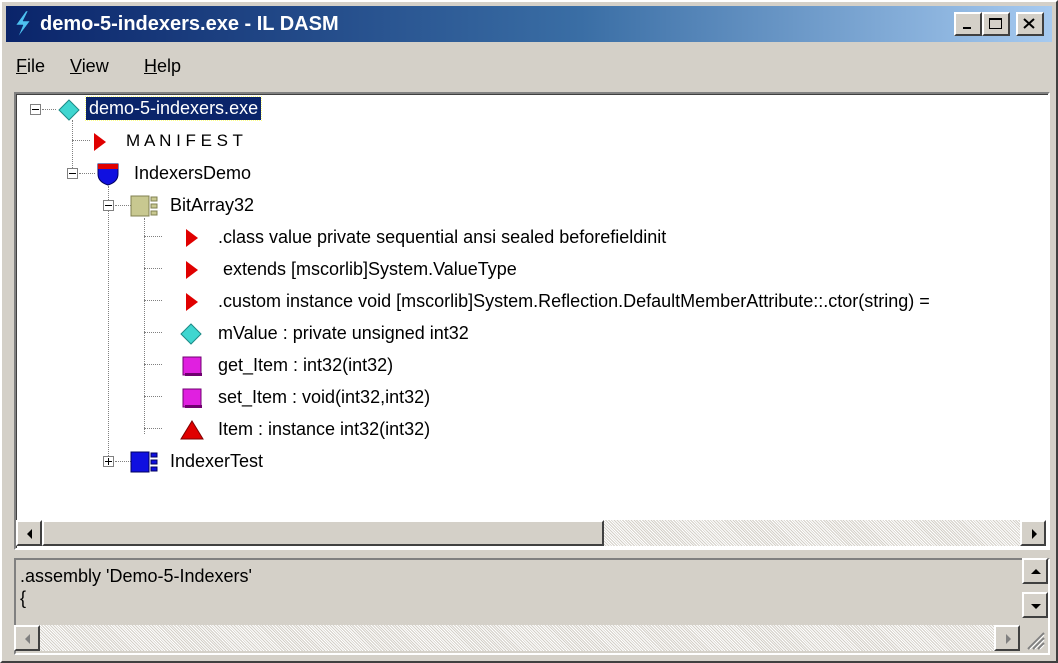  I want to click on tree-label-namespace: IndexersDemo, so click(193, 173).